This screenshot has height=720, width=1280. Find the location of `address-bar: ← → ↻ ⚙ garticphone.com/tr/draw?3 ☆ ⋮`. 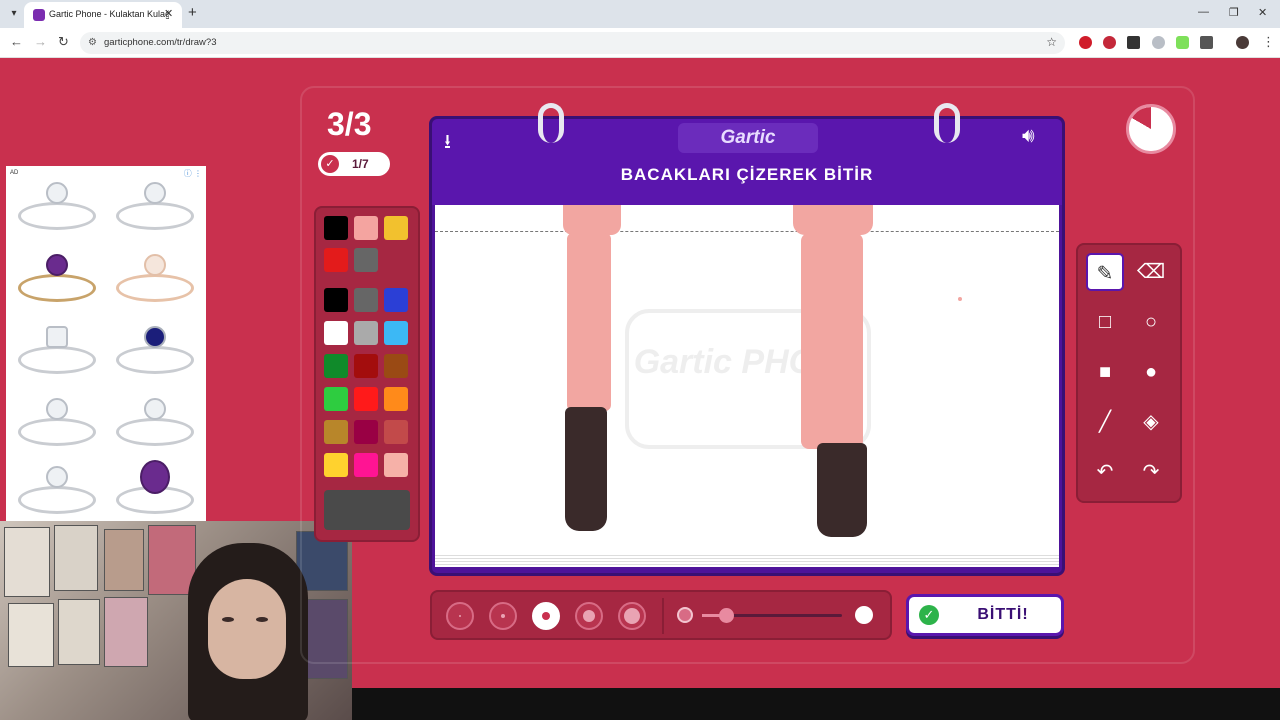

address-bar: ← → ↻ ⚙ garticphone.com/tr/draw?3 ☆ ⋮ is located at coordinates (640, 43).